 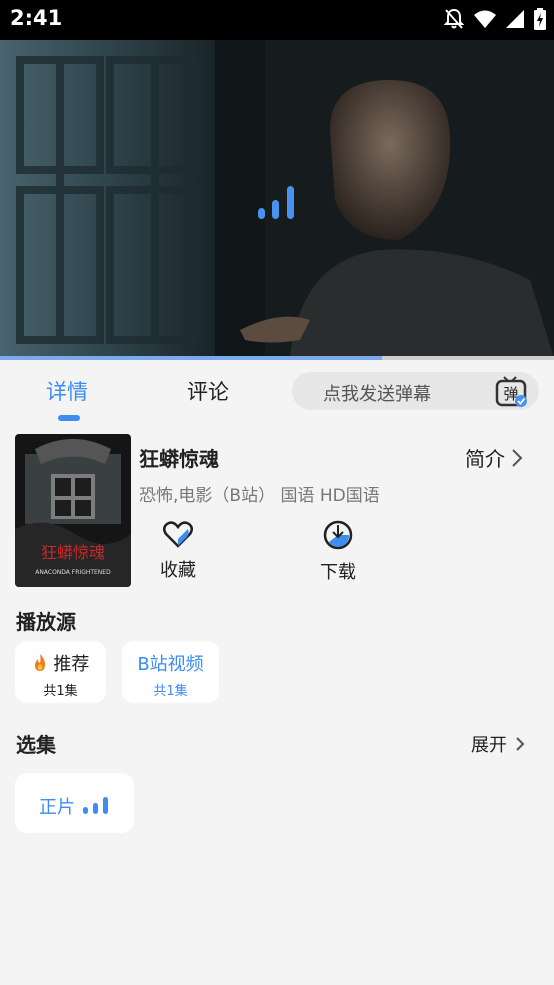 I want to click on download-icon, so click(x=338, y=535).